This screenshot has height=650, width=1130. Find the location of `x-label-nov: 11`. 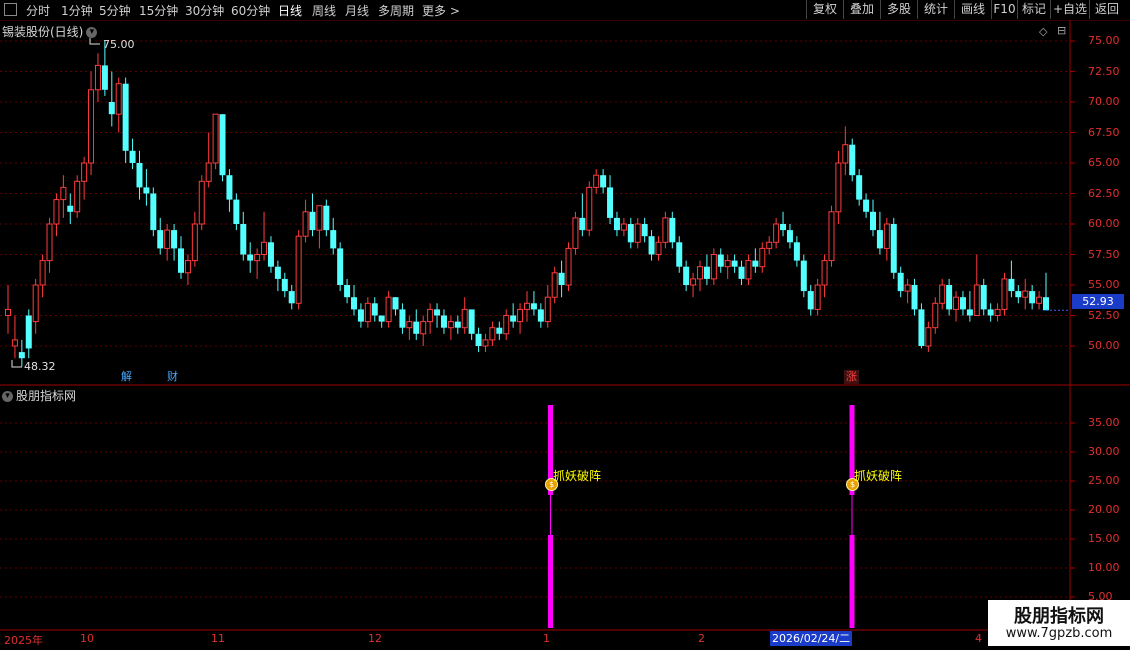

x-label-nov: 11 is located at coordinates (218, 638).